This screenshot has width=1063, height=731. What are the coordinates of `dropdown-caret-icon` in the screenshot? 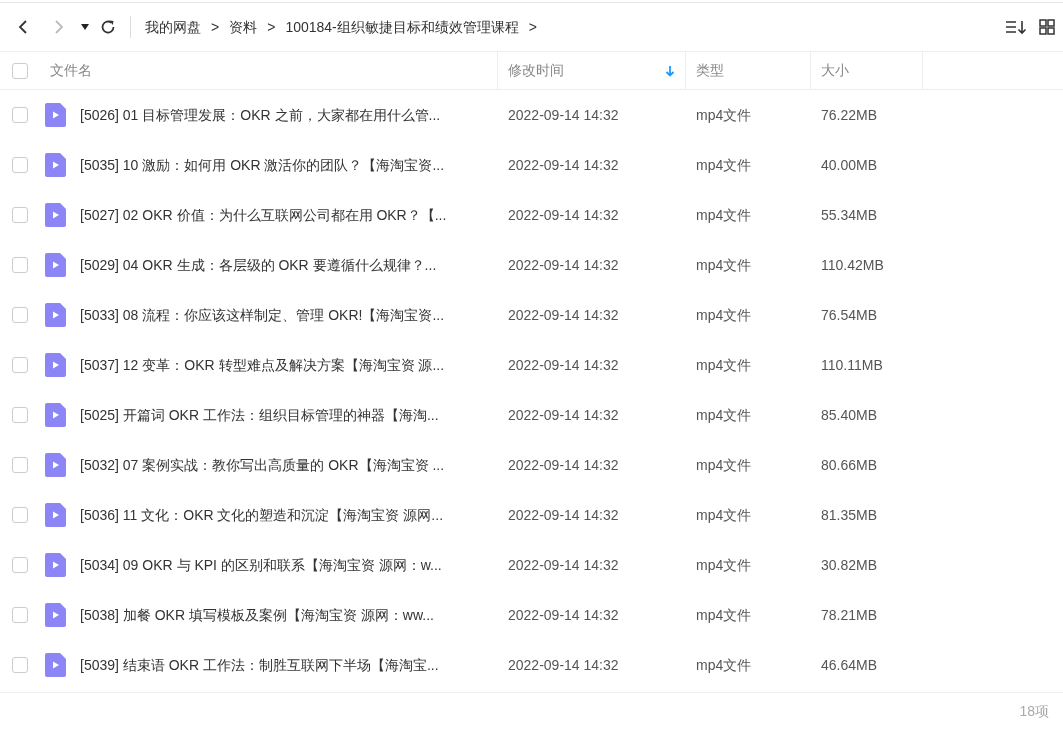 It's located at (85, 27).